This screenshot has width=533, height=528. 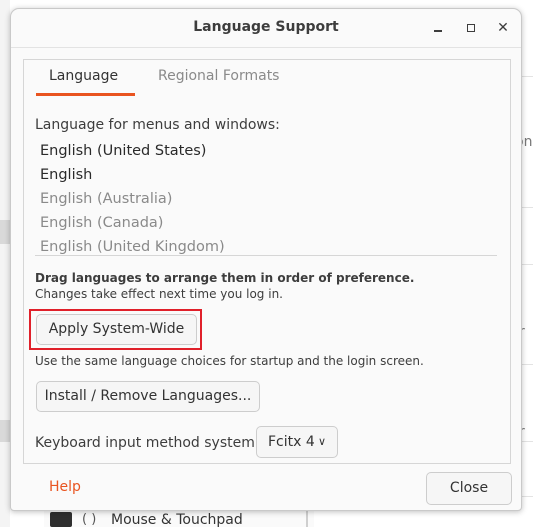 I want to click on keyboard-input-method-dropdown: Fcitx 4 ∨, so click(x=297, y=442).